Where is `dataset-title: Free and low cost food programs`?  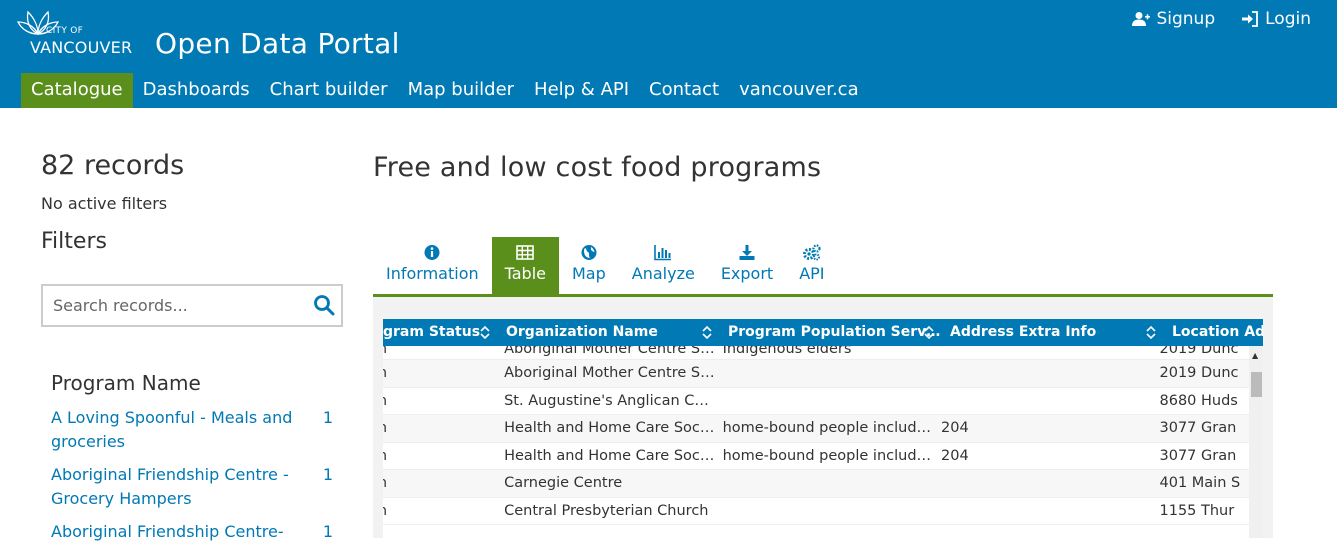
dataset-title: Free and low cost food programs is located at coordinates (597, 167).